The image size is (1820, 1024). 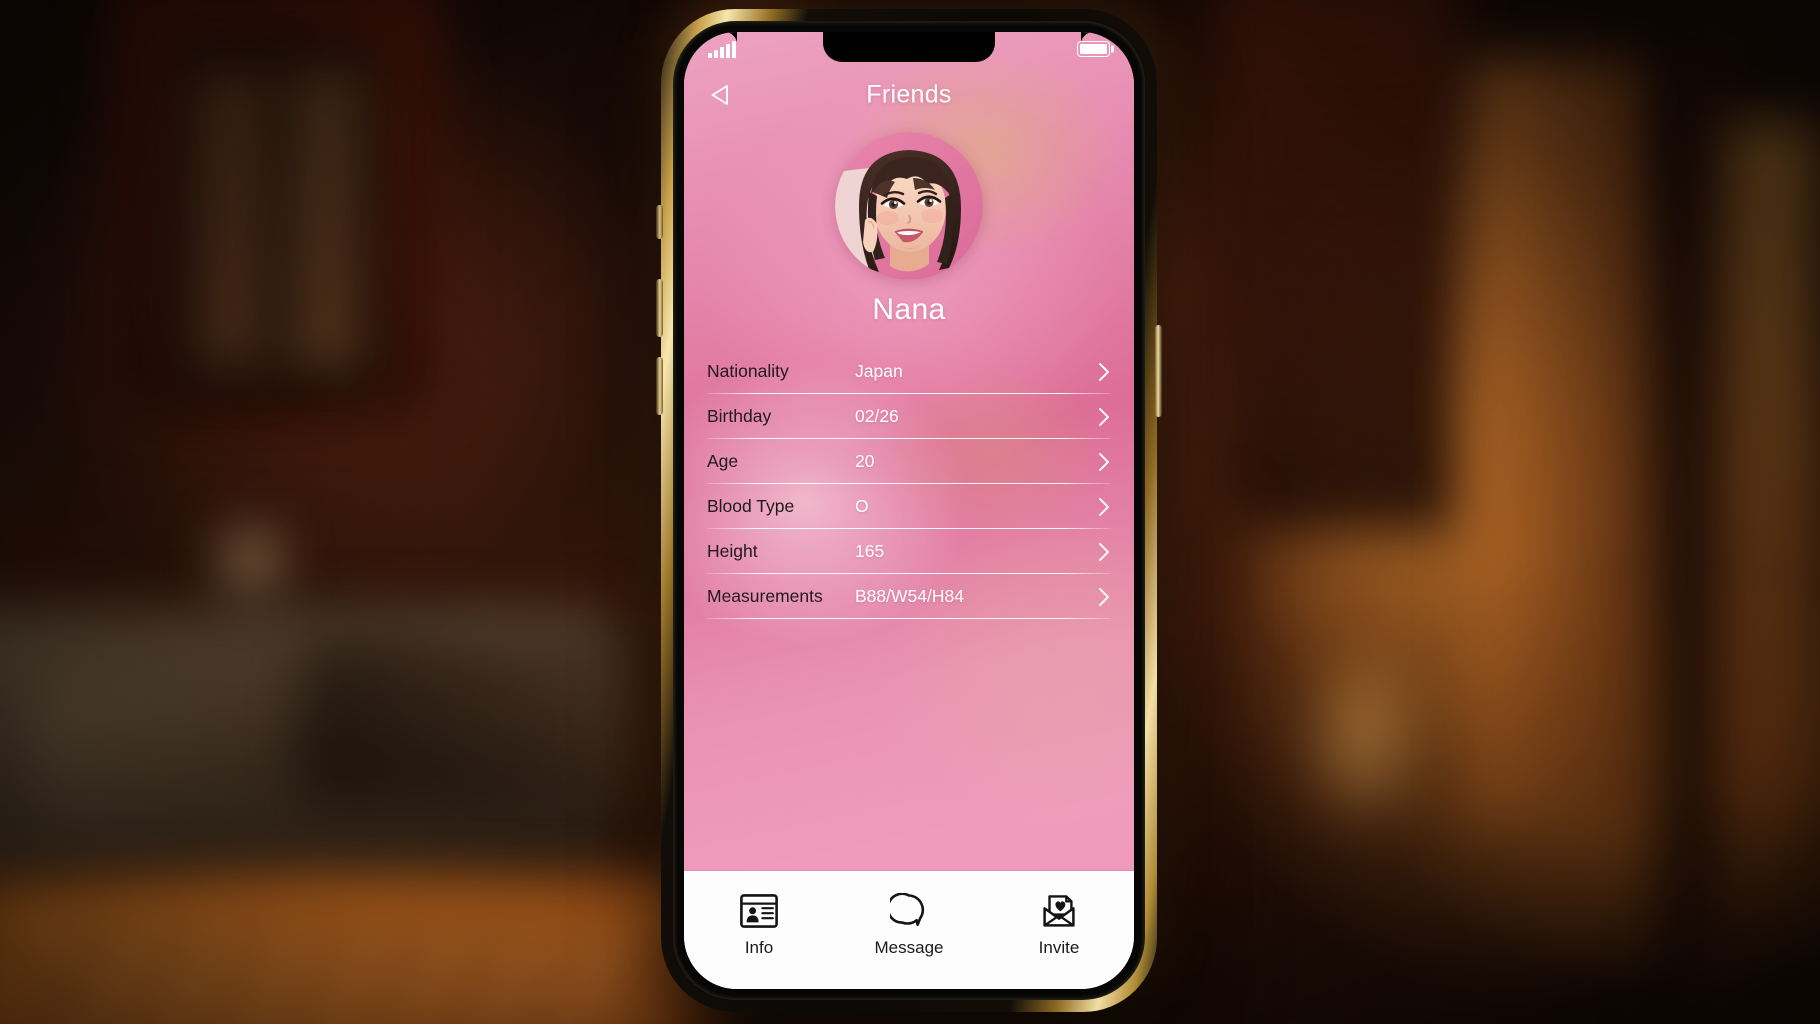 I want to click on tab-info: Info, so click(x=759, y=924).